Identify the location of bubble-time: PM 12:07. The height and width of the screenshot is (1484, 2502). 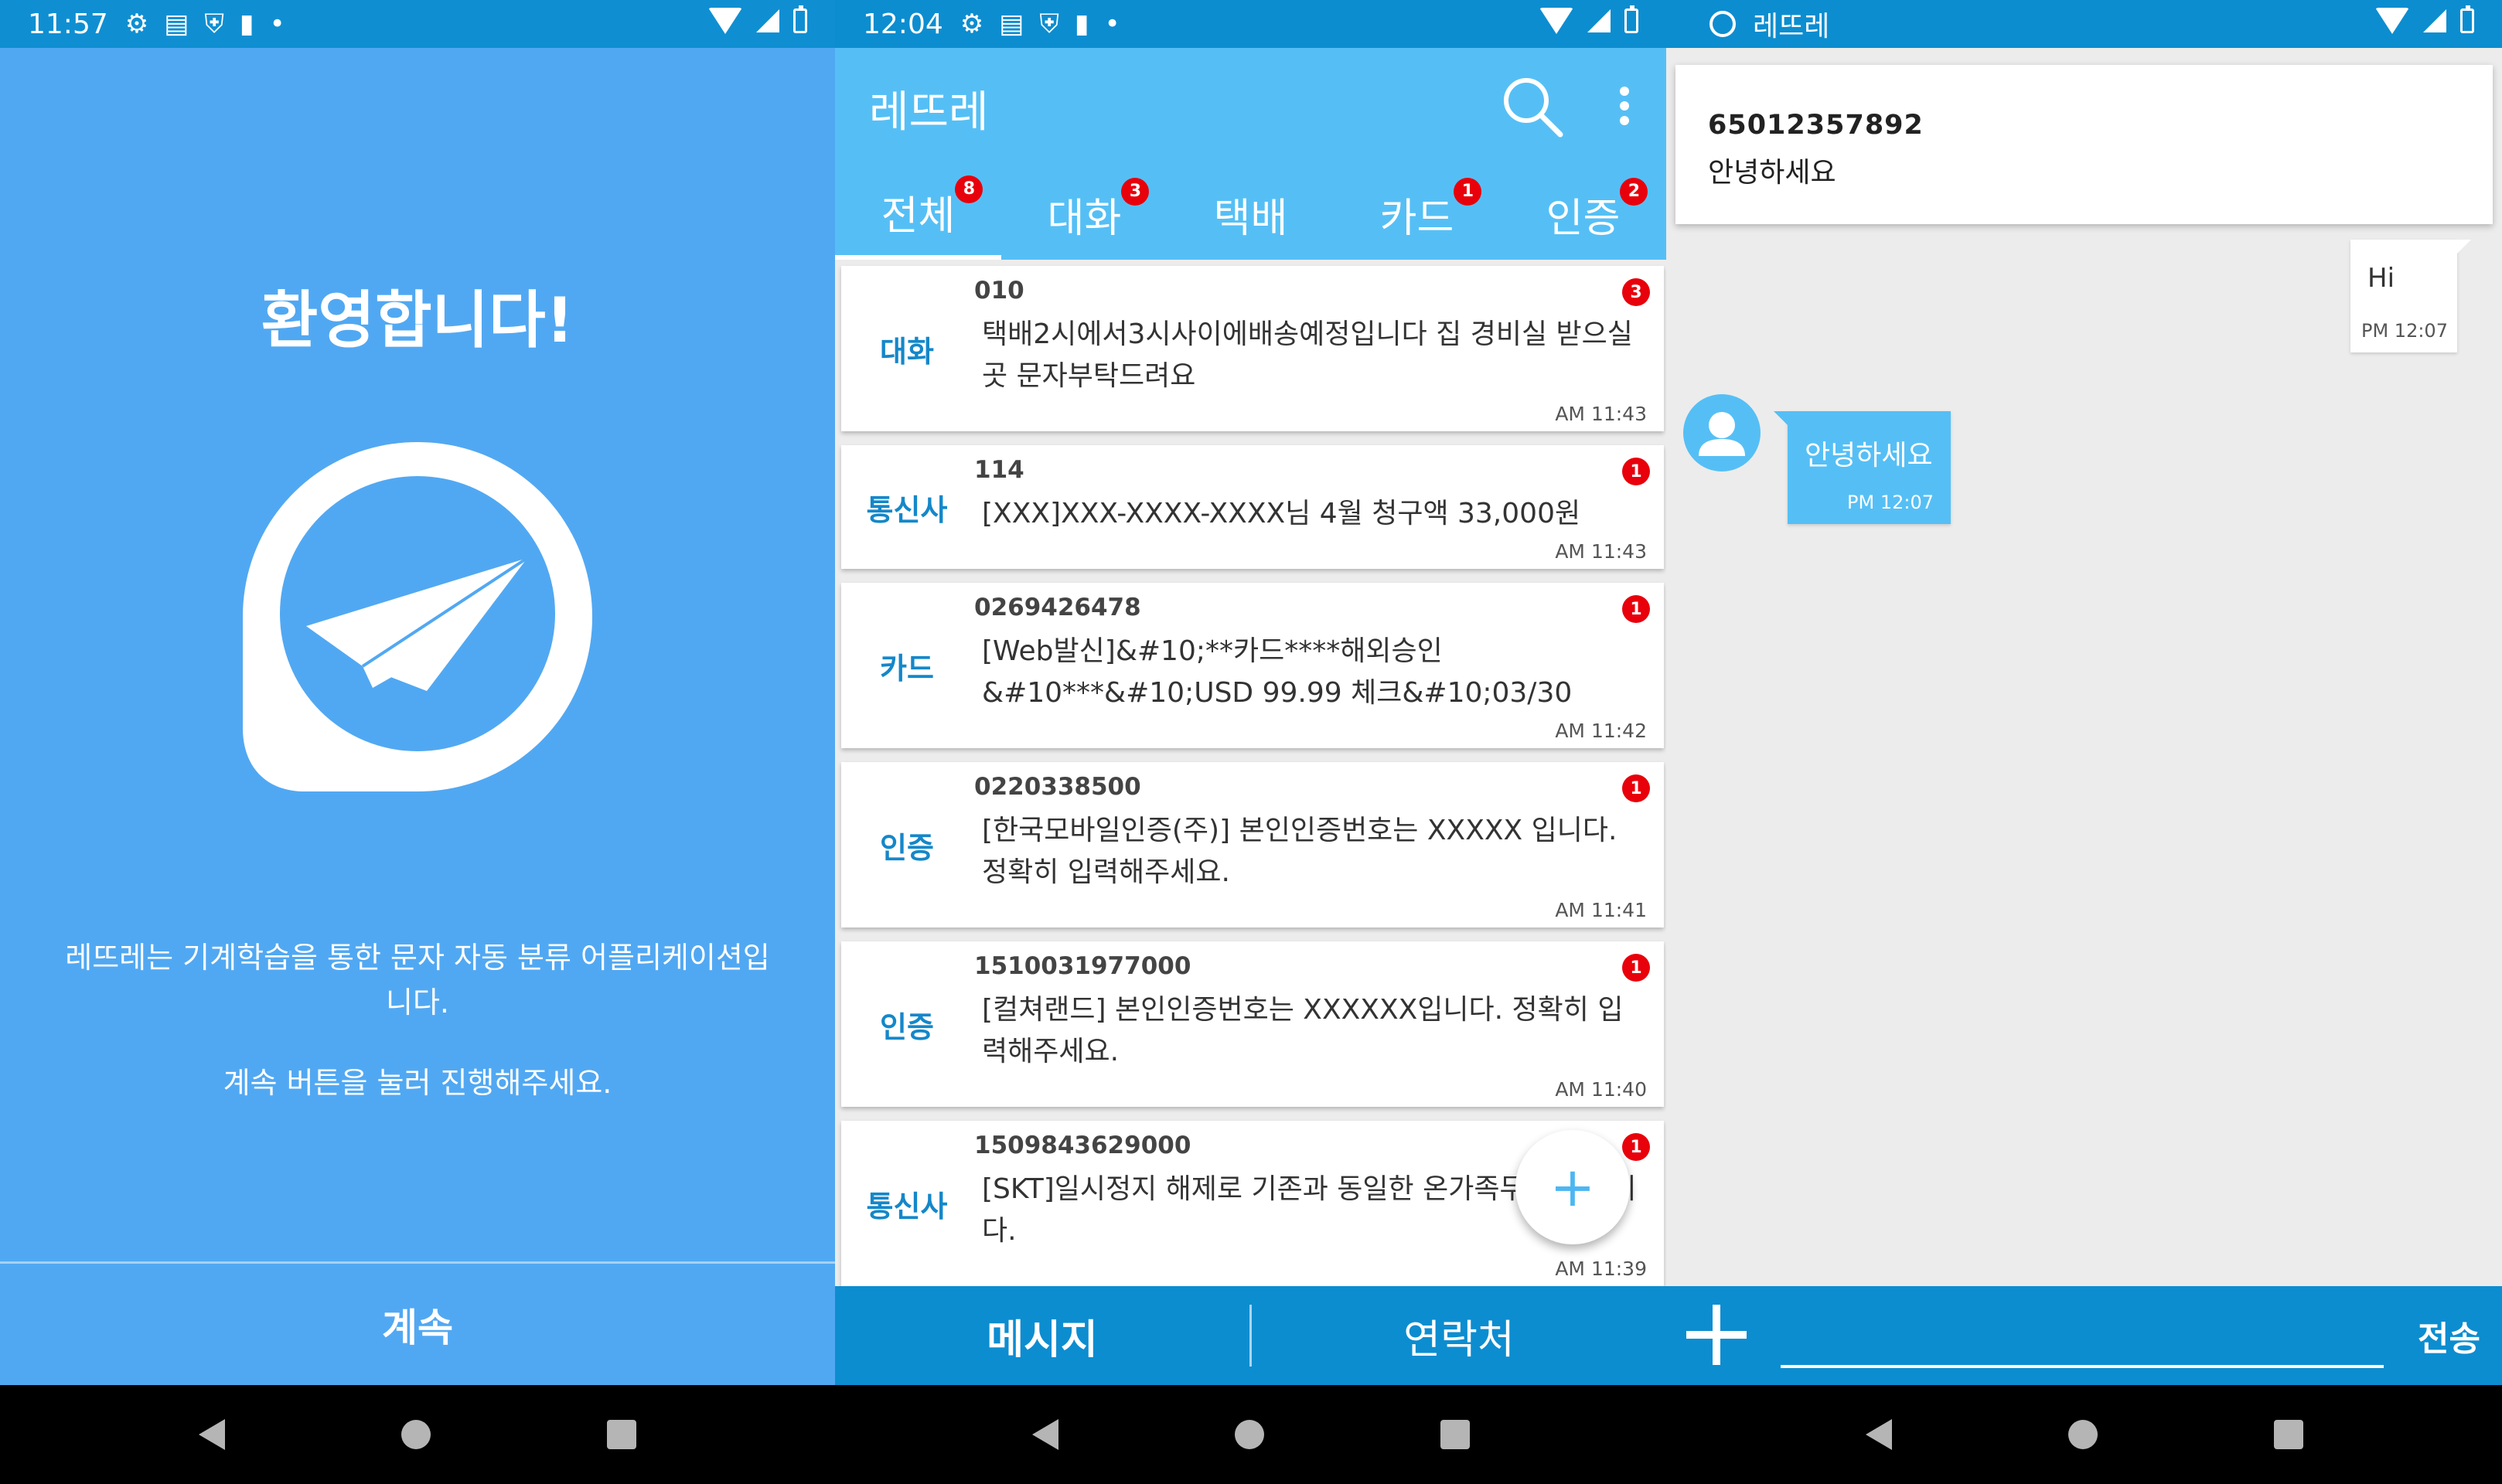
(2404, 331).